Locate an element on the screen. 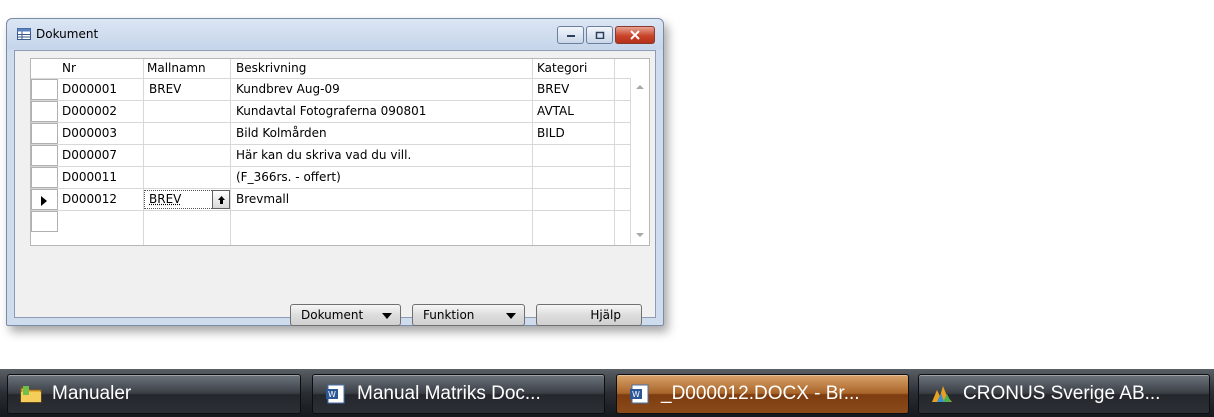 This screenshot has height=417, width=1214. lookup-button is located at coordinates (221, 199).